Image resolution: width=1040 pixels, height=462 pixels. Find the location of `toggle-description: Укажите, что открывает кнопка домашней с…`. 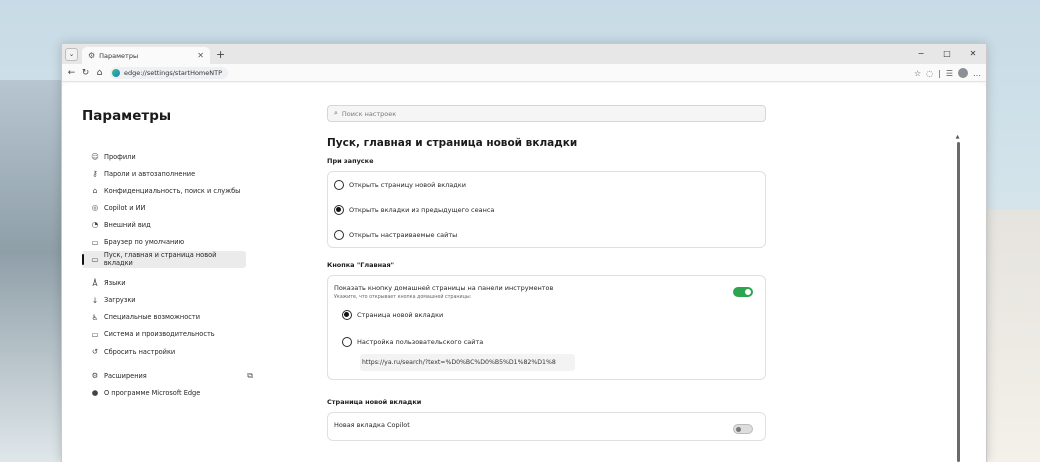

toggle-description: Укажите, что открывает кнопка домашней с… is located at coordinates (403, 297).